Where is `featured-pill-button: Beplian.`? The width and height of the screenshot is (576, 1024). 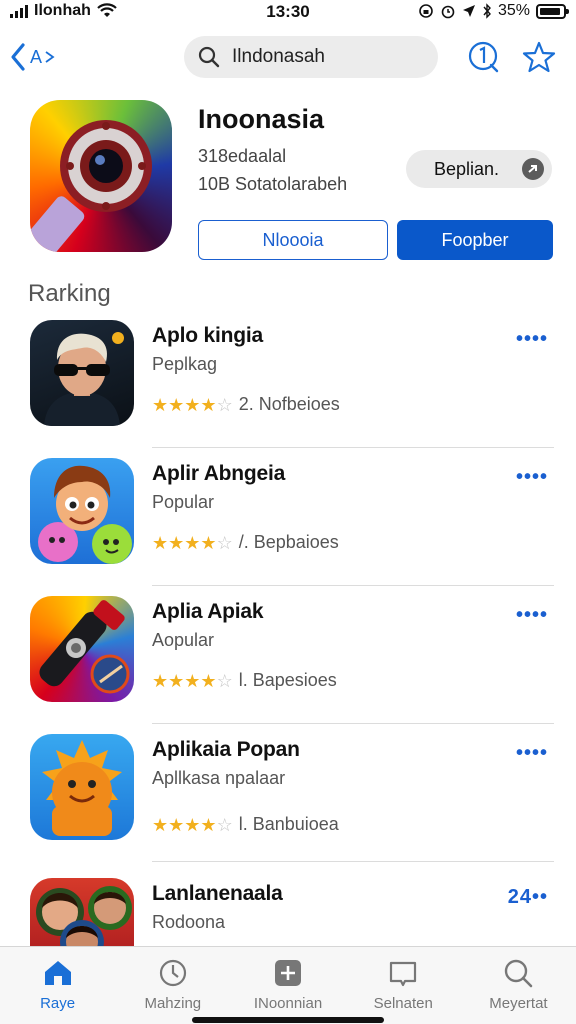 featured-pill-button: Beplian. is located at coordinates (479, 169).